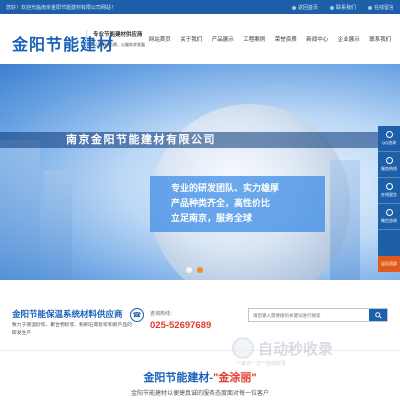 The width and height of the screenshot is (400, 400). I want to click on side-hotline-label: 服务热线, so click(389, 168).